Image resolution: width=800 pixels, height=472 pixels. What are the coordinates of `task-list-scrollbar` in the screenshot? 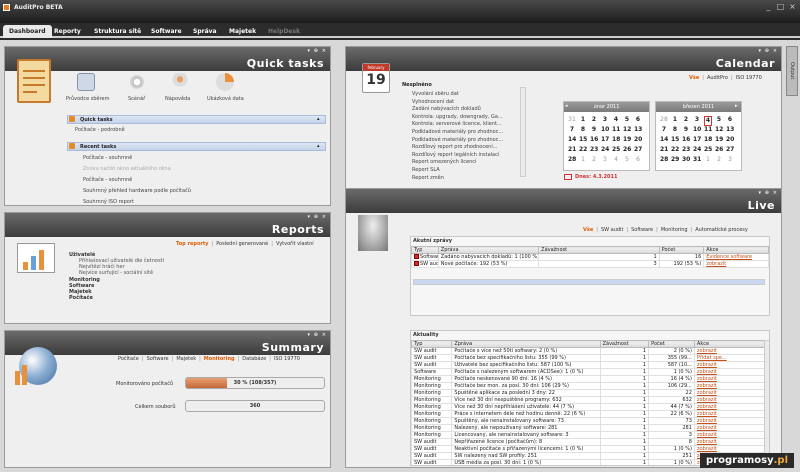 It's located at (523, 132).